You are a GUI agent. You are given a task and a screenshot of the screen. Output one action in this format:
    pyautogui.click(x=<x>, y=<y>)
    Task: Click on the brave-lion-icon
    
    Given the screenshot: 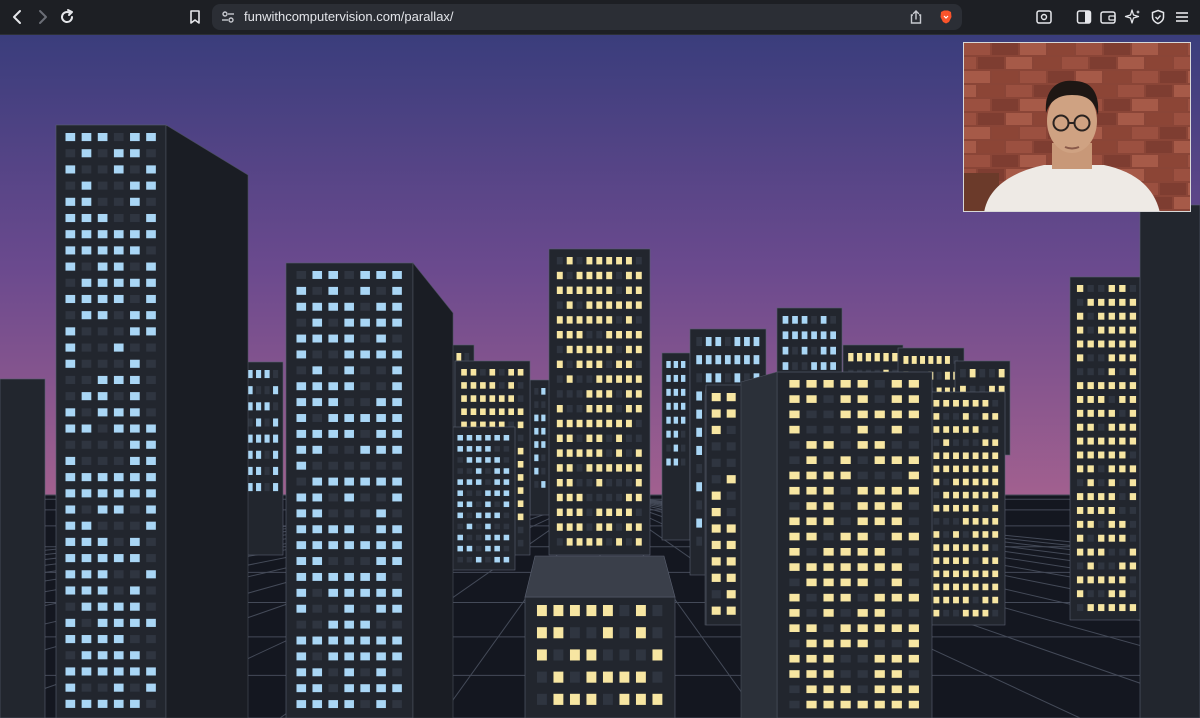 What is the action you would take?
    pyautogui.click(x=946, y=17)
    